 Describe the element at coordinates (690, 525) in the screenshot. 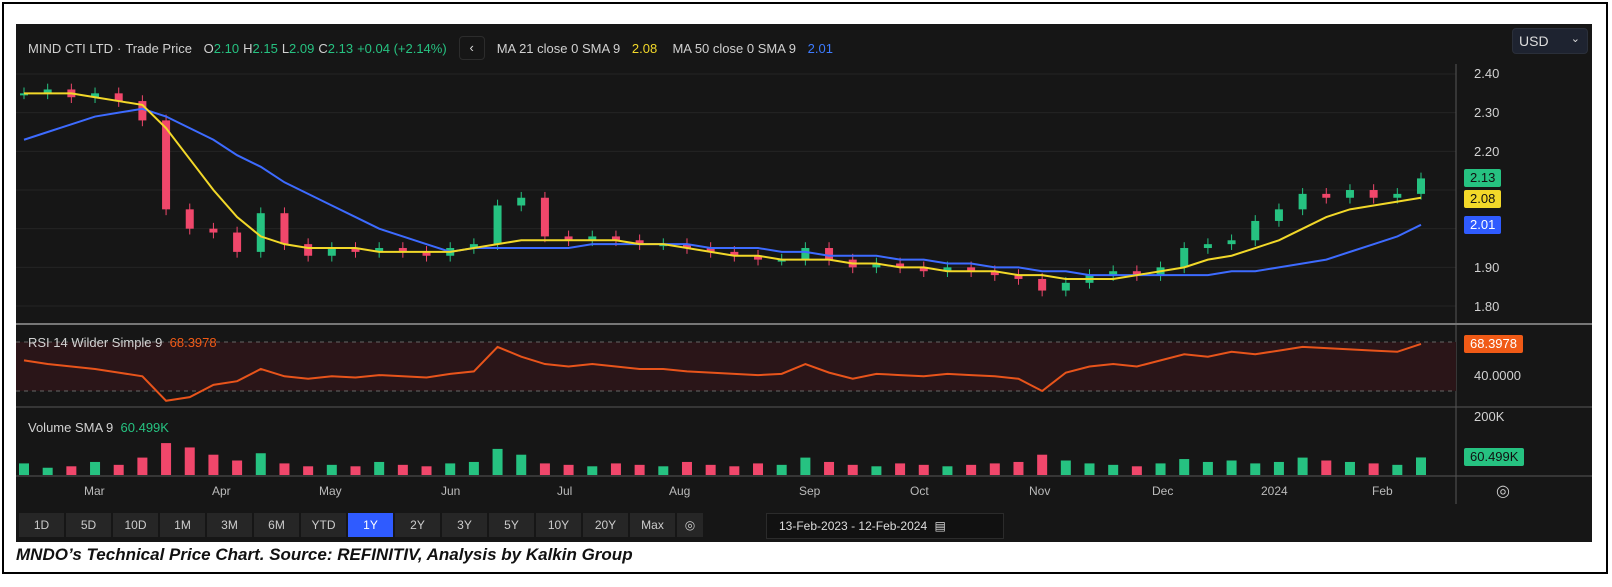

I see `range-settings-icon: ◎` at that location.